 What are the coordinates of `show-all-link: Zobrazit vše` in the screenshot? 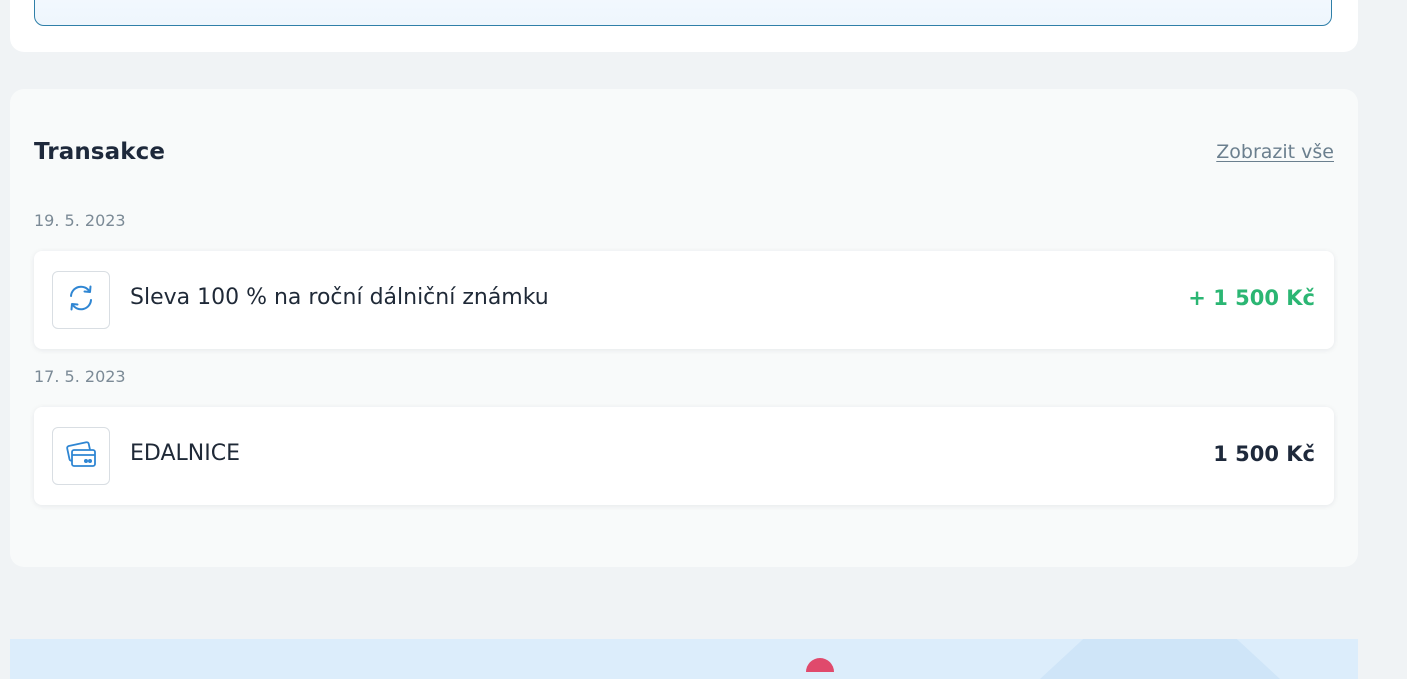 It's located at (1275, 152).